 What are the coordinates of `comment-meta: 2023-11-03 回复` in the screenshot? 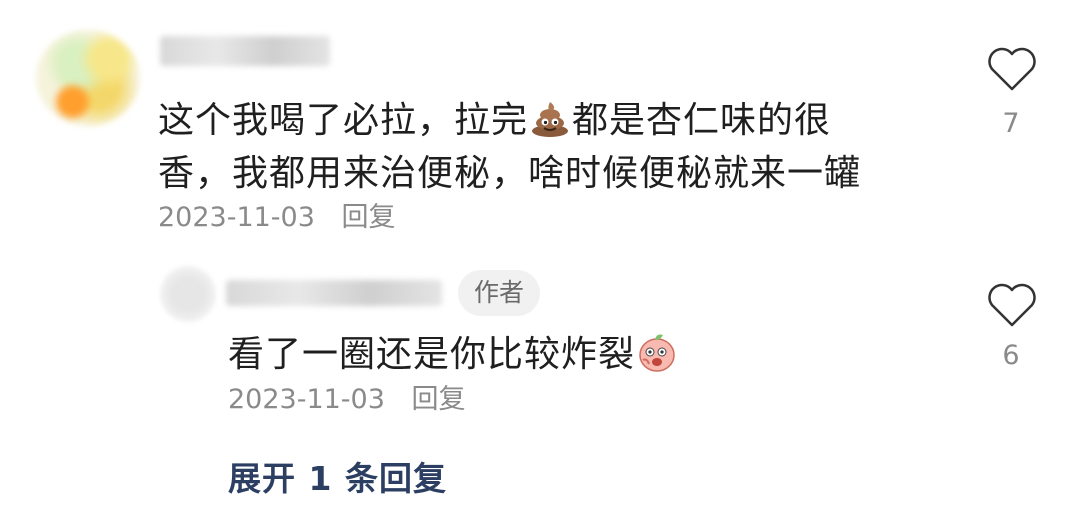 It's located at (277, 218).